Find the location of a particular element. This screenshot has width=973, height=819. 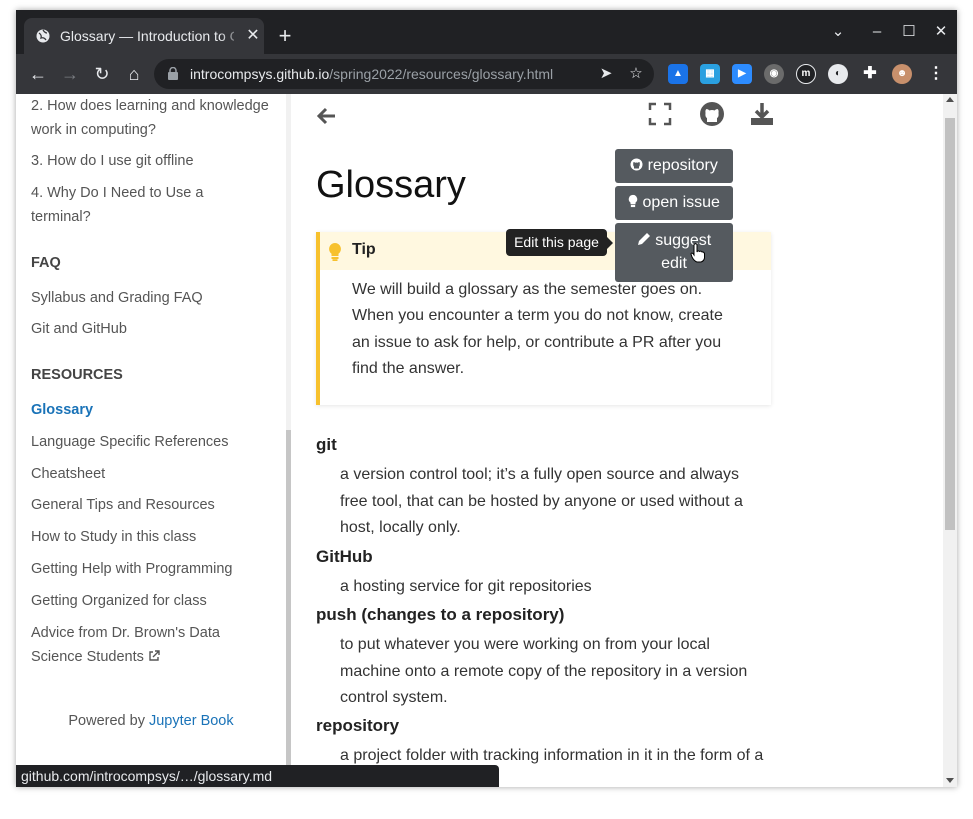

back-icon: ← is located at coordinates (38, 74).